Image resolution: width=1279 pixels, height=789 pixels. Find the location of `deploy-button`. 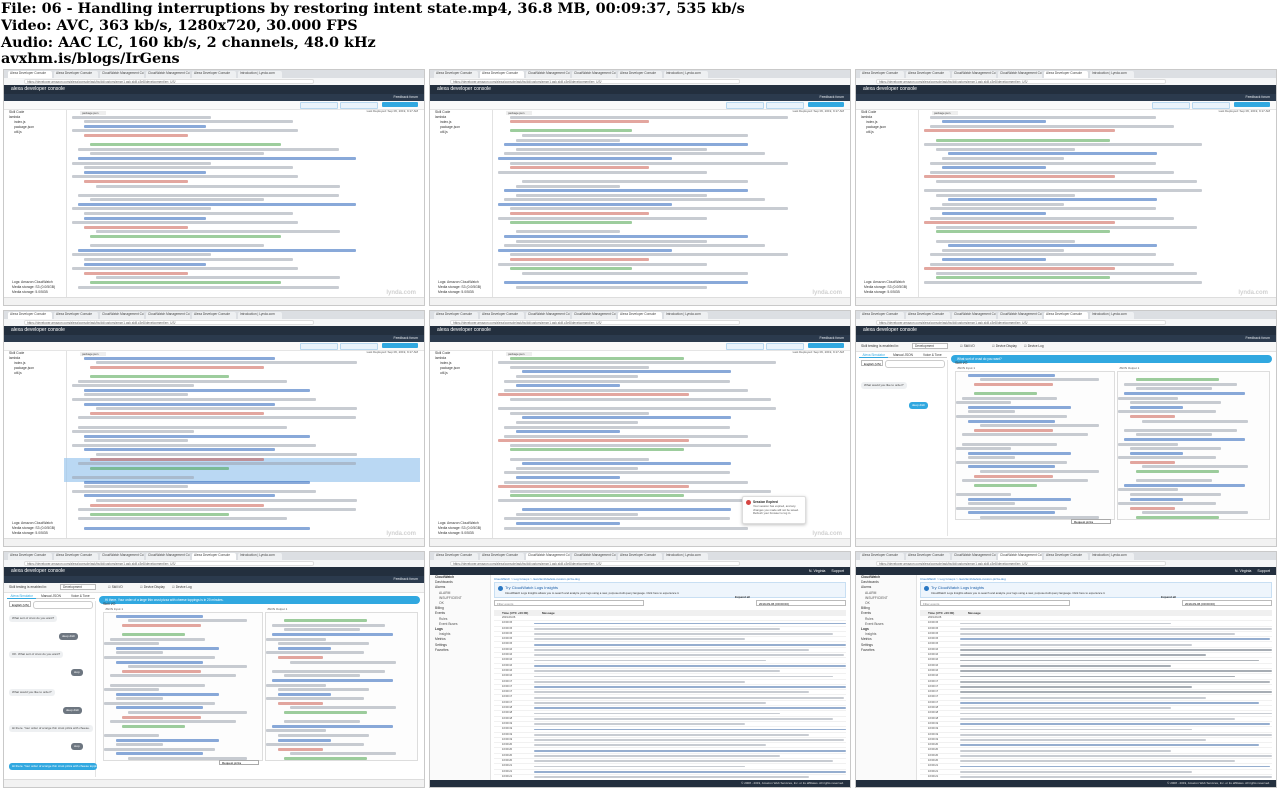

deploy-button is located at coordinates (359, 346).